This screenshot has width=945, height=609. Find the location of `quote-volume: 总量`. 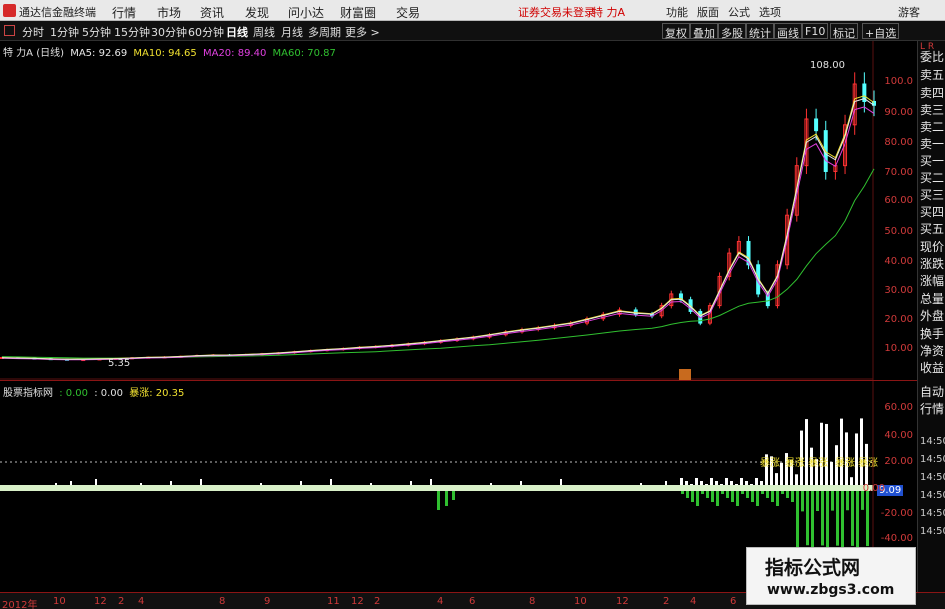

quote-volume: 总量 is located at coordinates (932, 298).